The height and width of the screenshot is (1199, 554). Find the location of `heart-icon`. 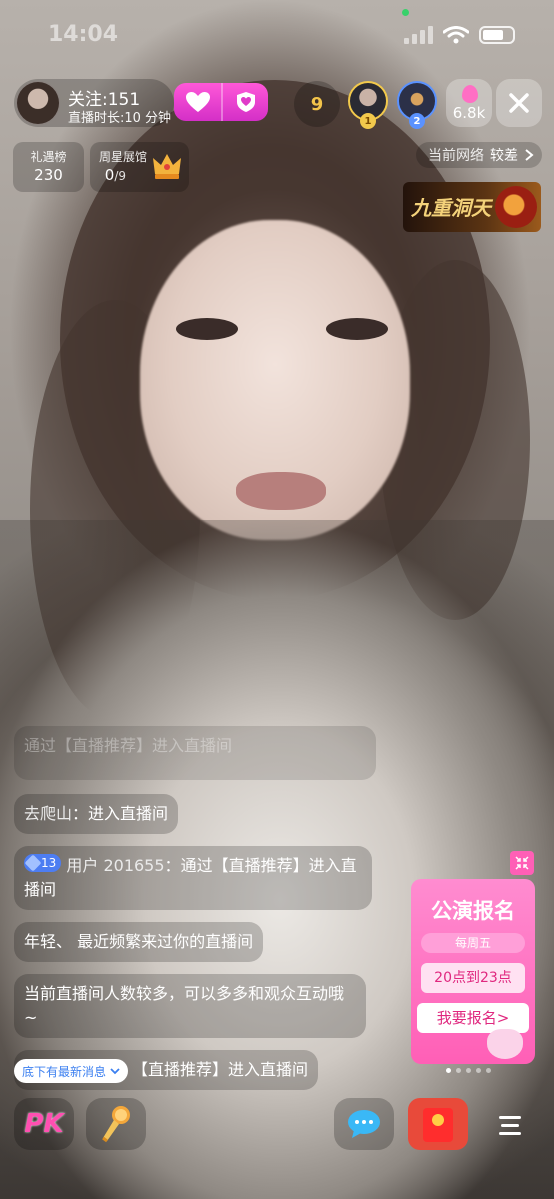

heart-icon is located at coordinates (197, 102).